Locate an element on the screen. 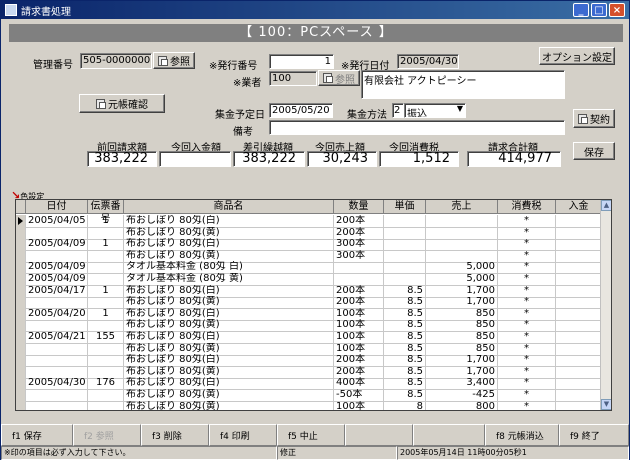 The height and width of the screenshot is (460, 630). vendor-code-field: 100 is located at coordinates (293, 78).